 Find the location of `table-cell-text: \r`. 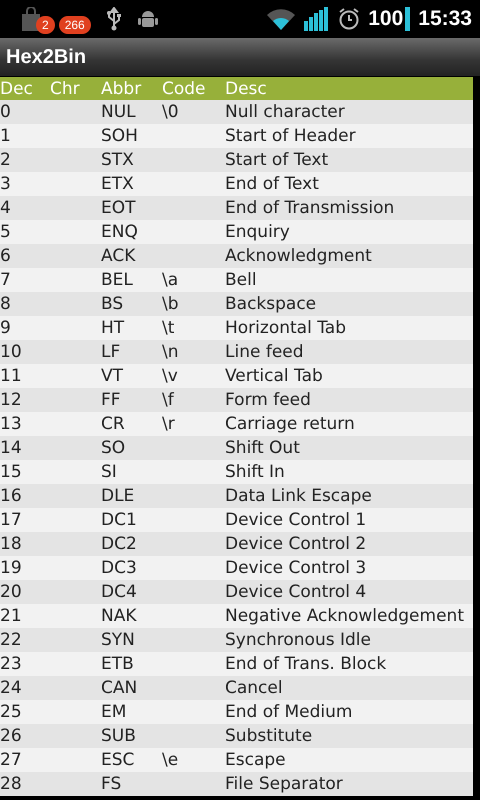

table-cell-text: \r is located at coordinates (169, 424).